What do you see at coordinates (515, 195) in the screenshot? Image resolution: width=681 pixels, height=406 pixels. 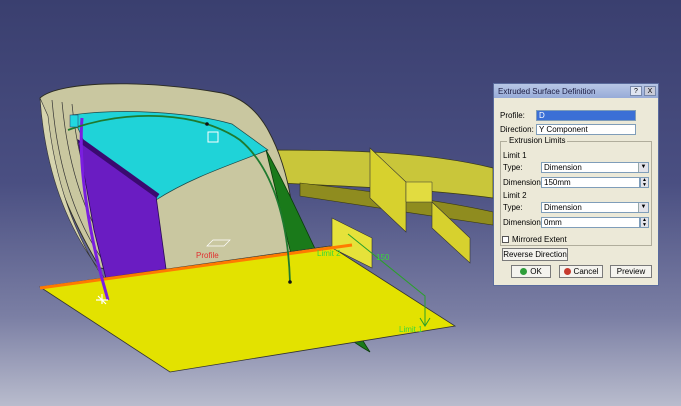 I see `limit2-title: Limit 2` at bounding box center [515, 195].